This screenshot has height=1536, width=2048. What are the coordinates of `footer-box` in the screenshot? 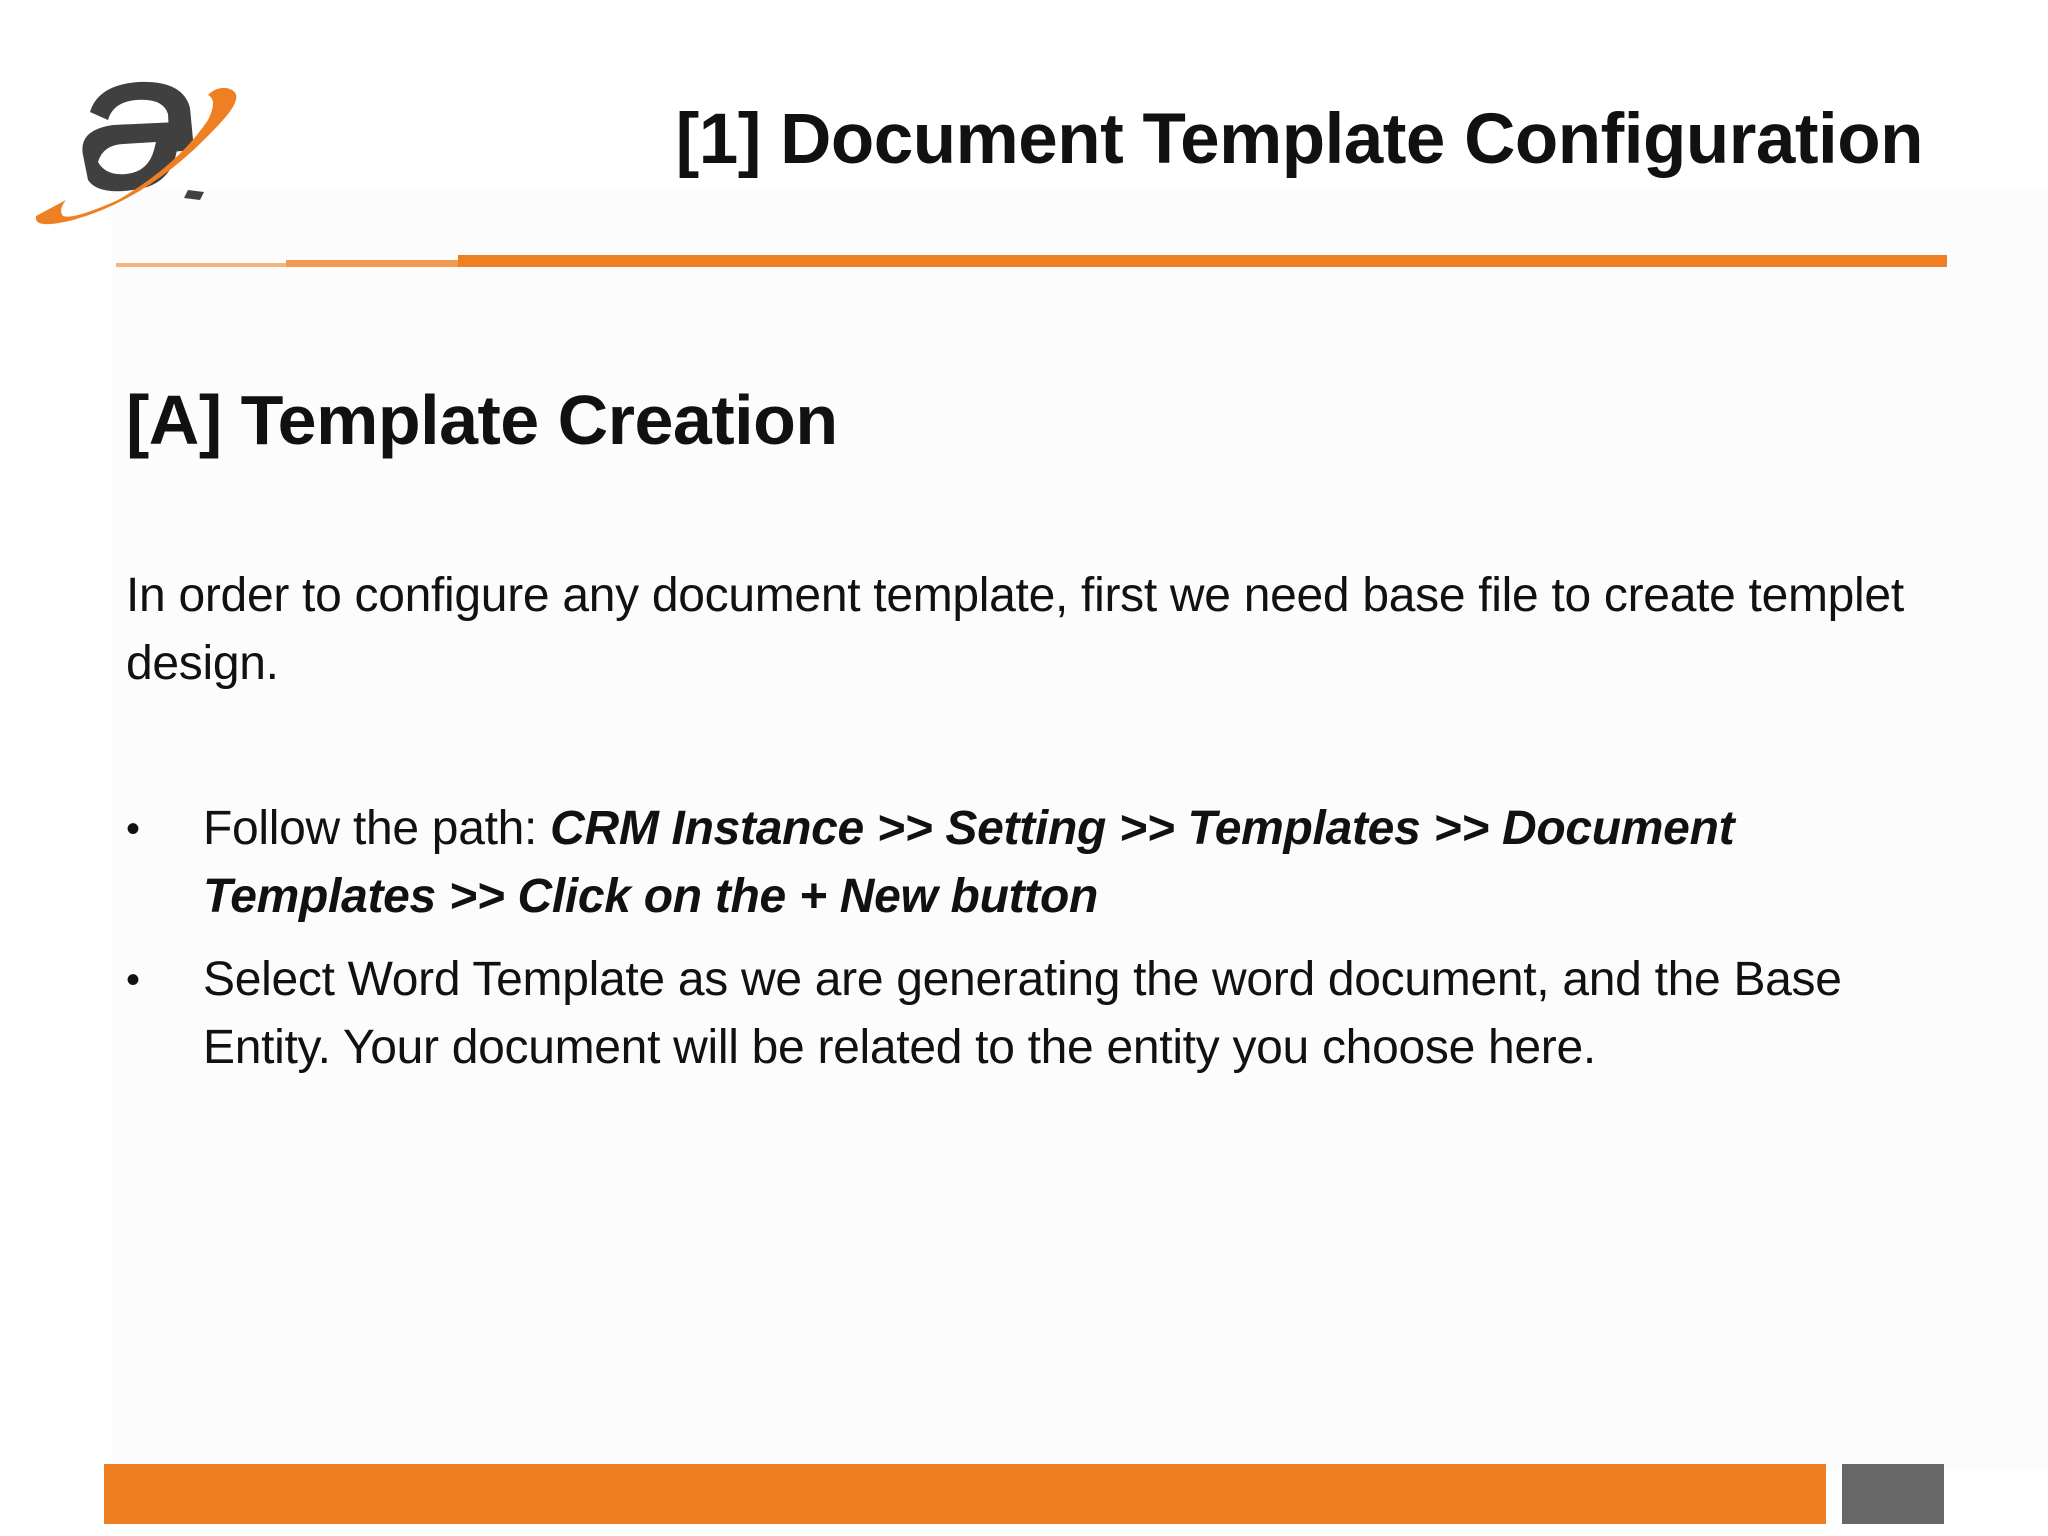 It's located at (1893, 1494).